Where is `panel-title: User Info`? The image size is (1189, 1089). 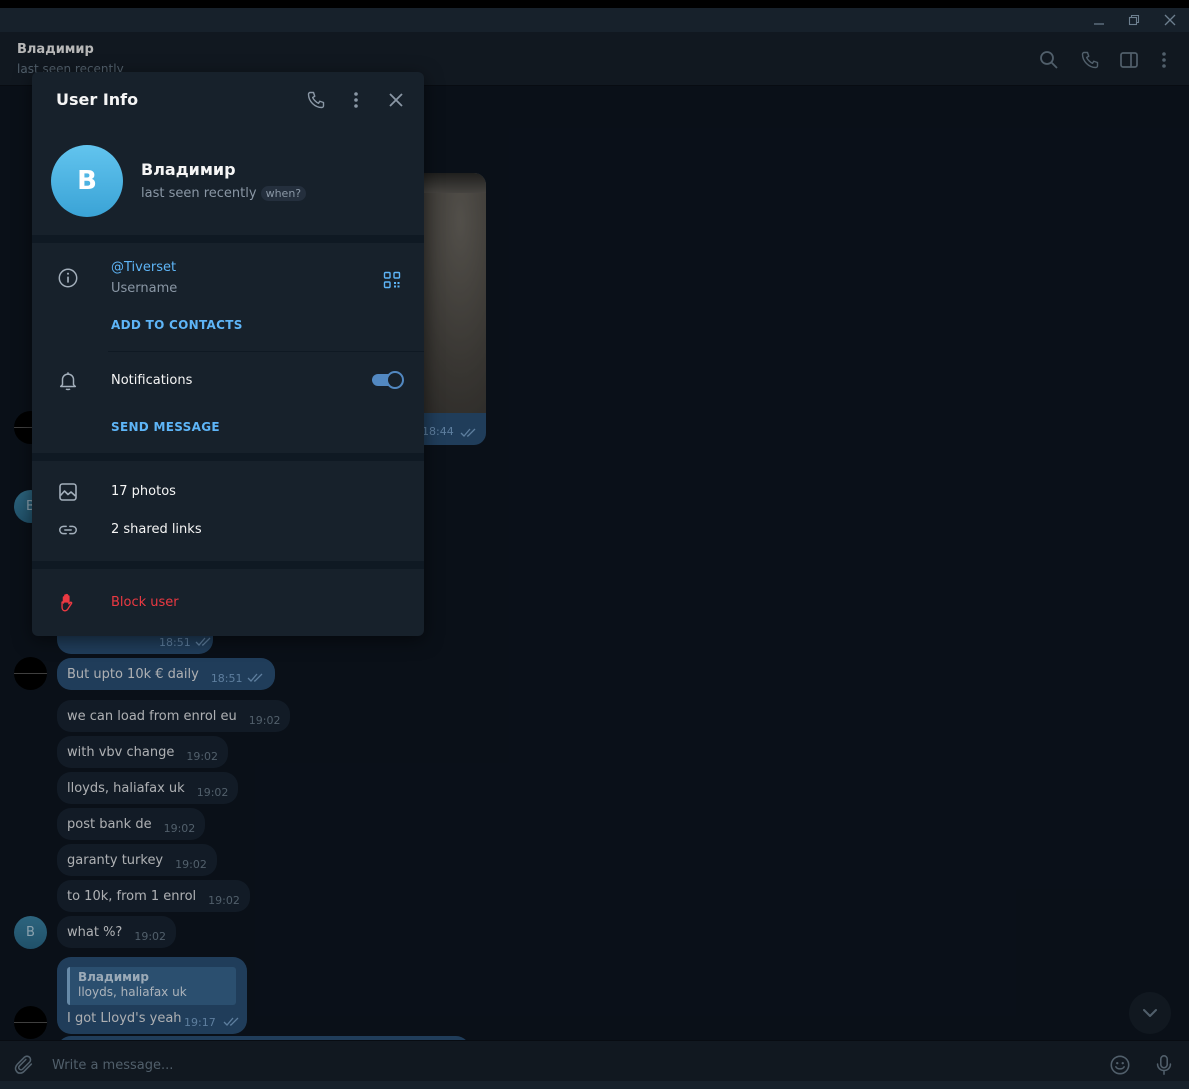
panel-title: User Info is located at coordinates (97, 99).